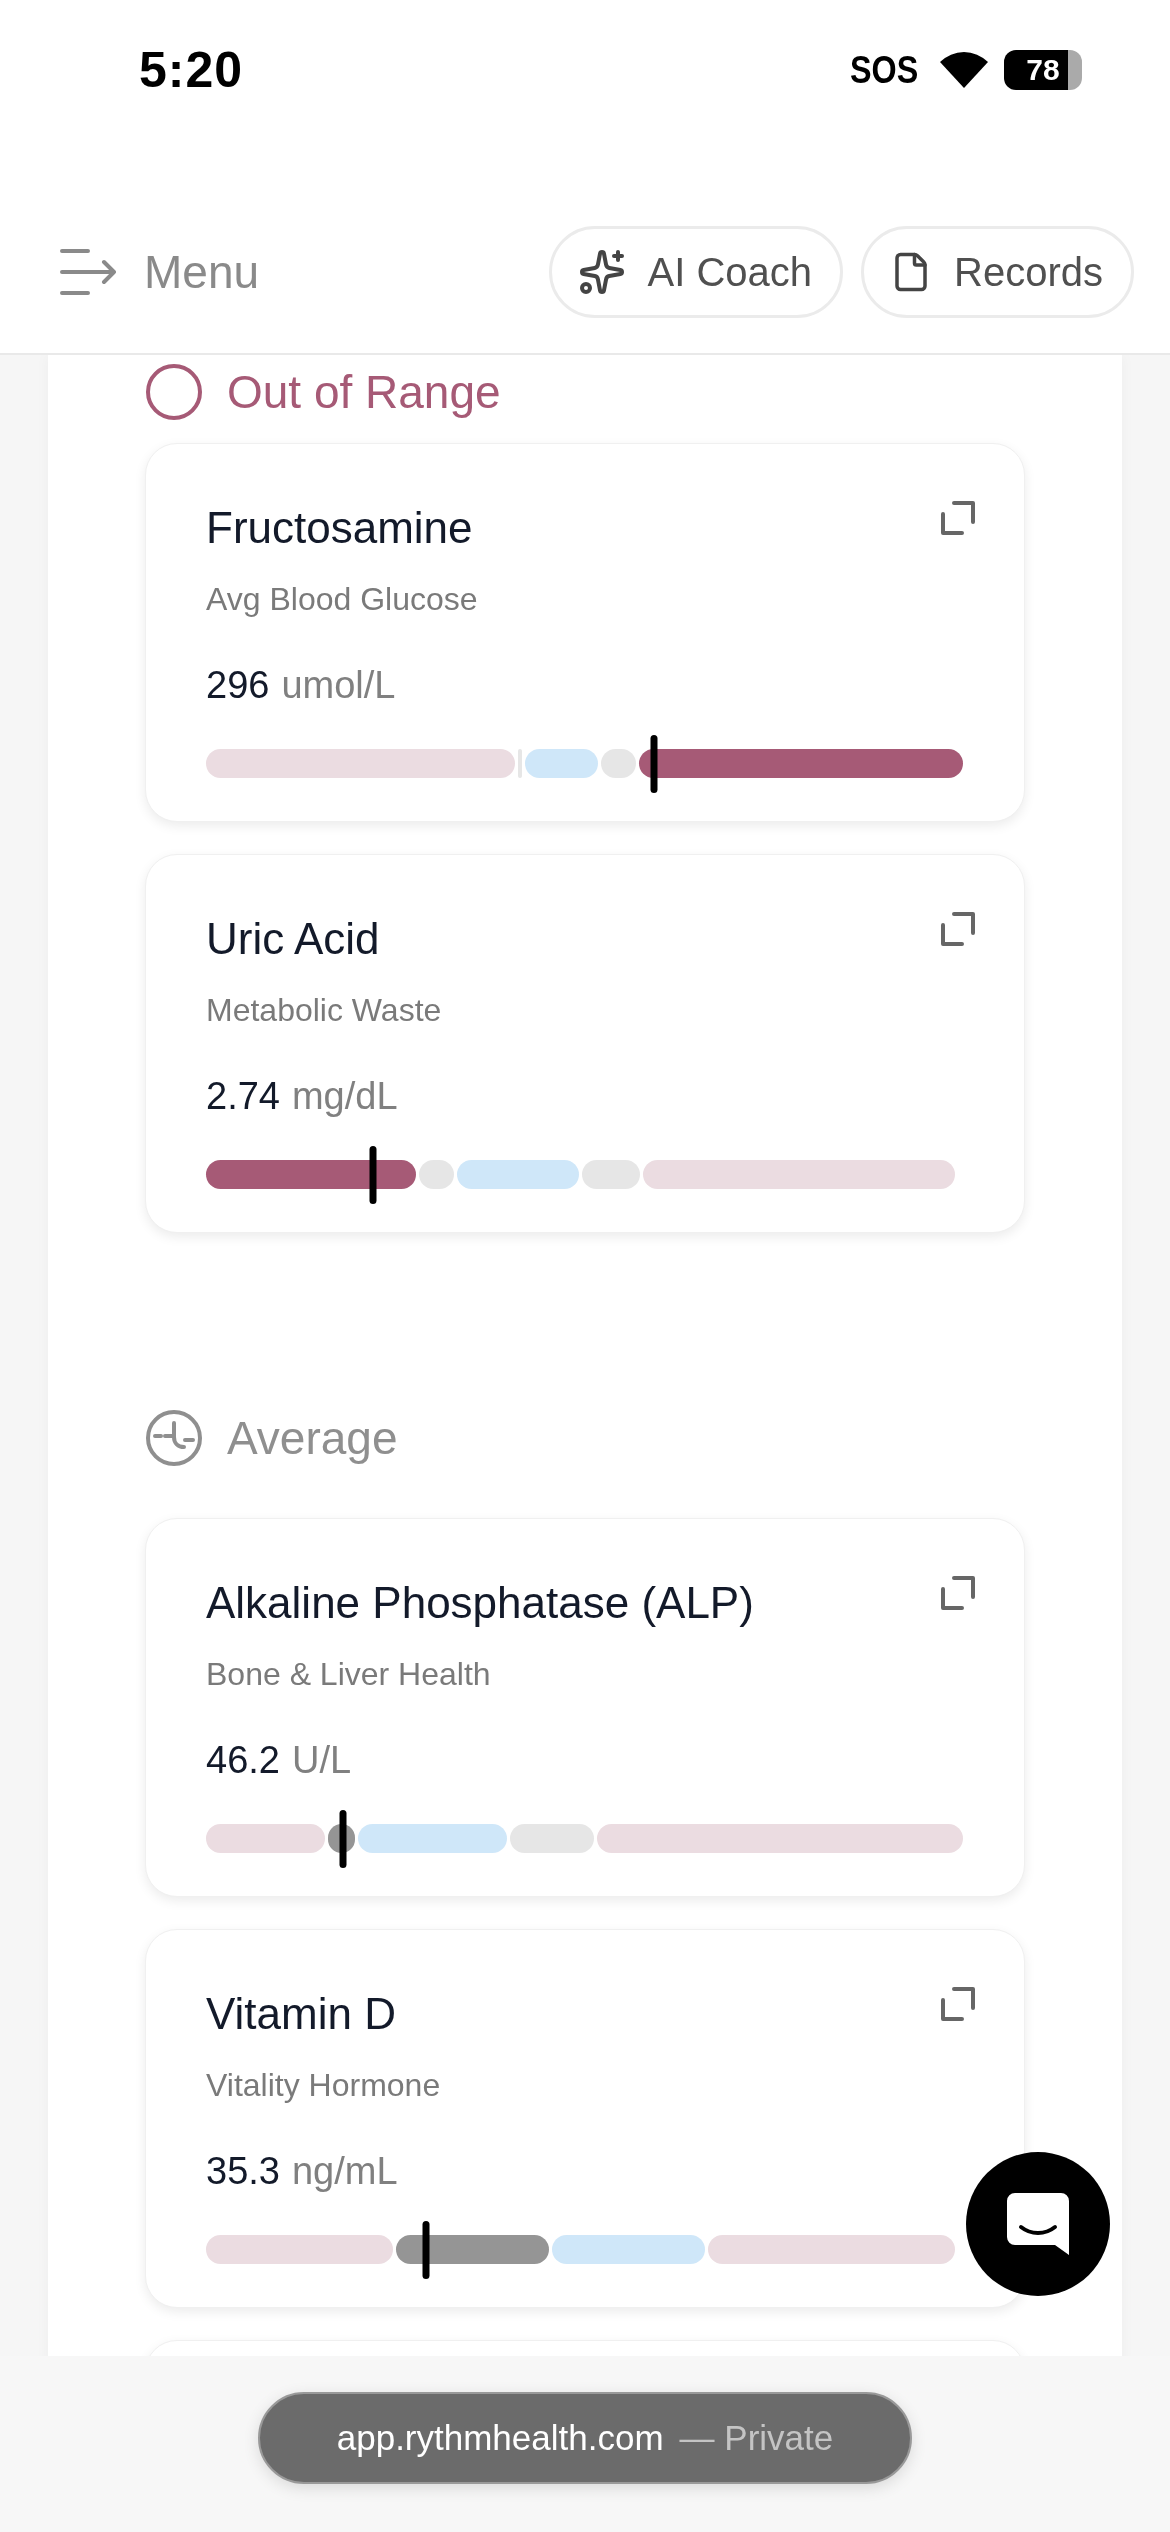 This screenshot has height=2532, width=1170. I want to click on biomarker-name: Fructosamine, so click(339, 528).